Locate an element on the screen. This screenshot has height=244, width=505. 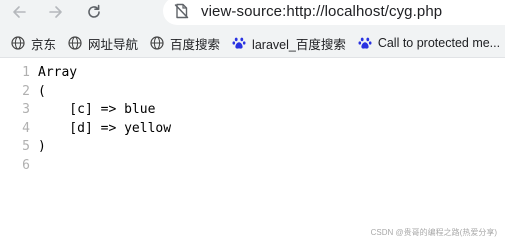
line-number: 3 is located at coordinates (26, 109).